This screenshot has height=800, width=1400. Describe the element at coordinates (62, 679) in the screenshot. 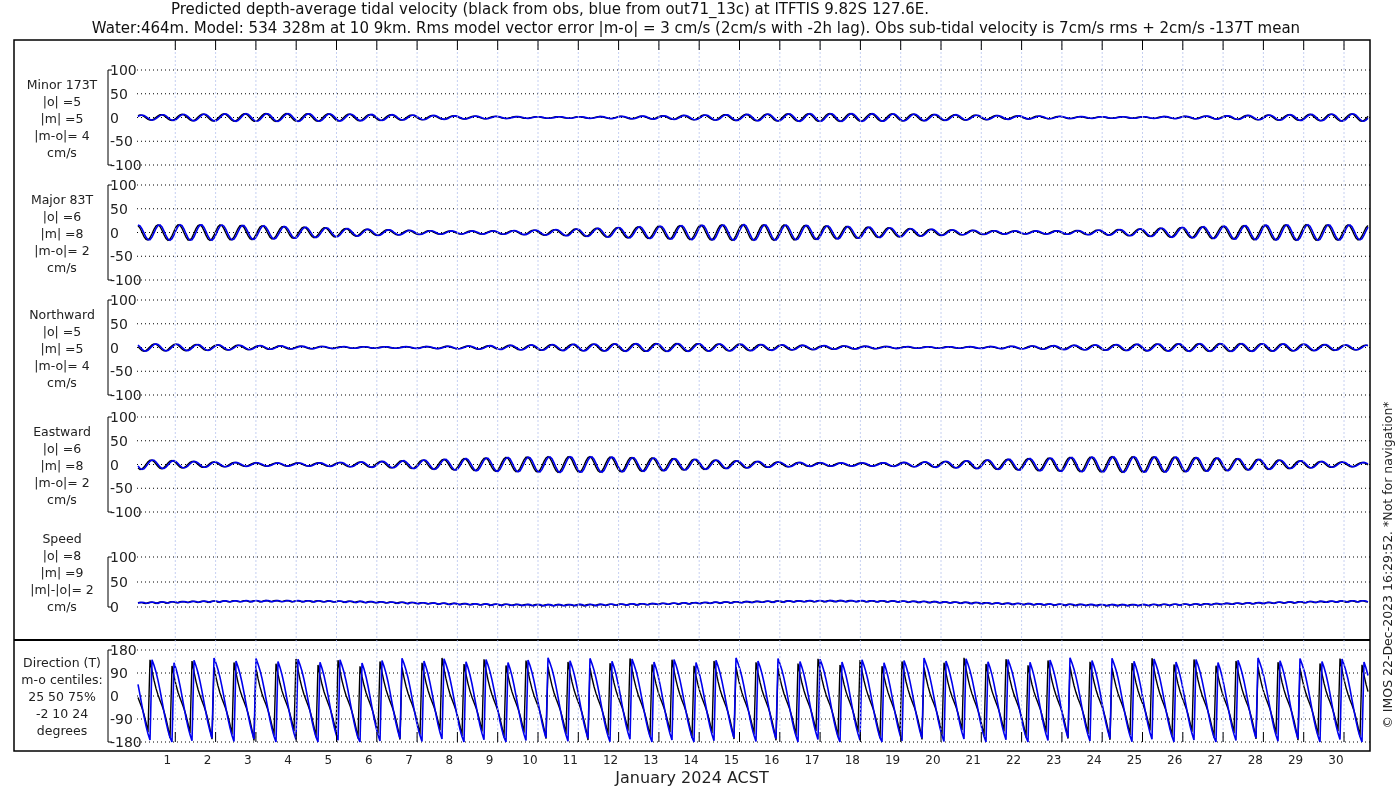

I see `panel-label: m-o centiles:` at that location.